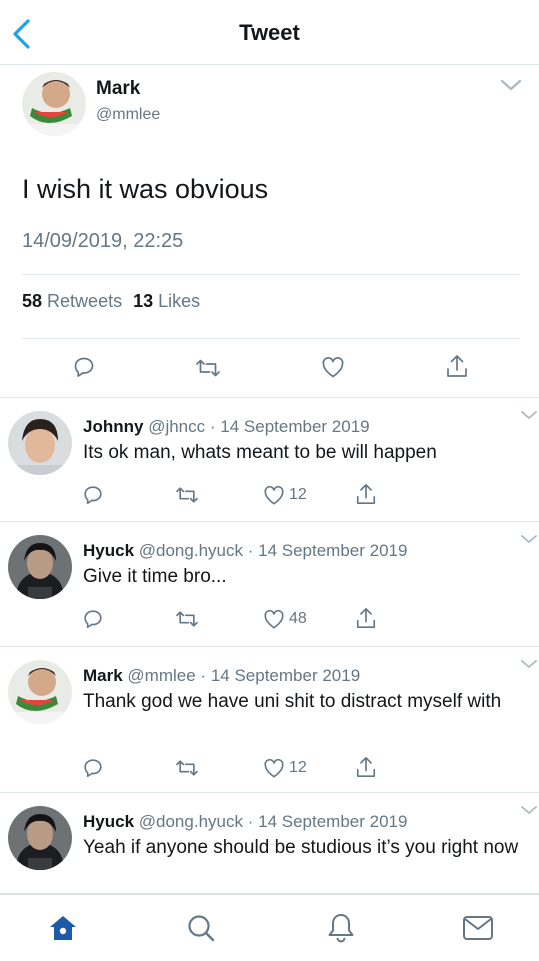 The image size is (539, 961). Describe the element at coordinates (103, 241) in the screenshot. I see `tweet-timestamp: 14/09/2019, 22:25` at that location.